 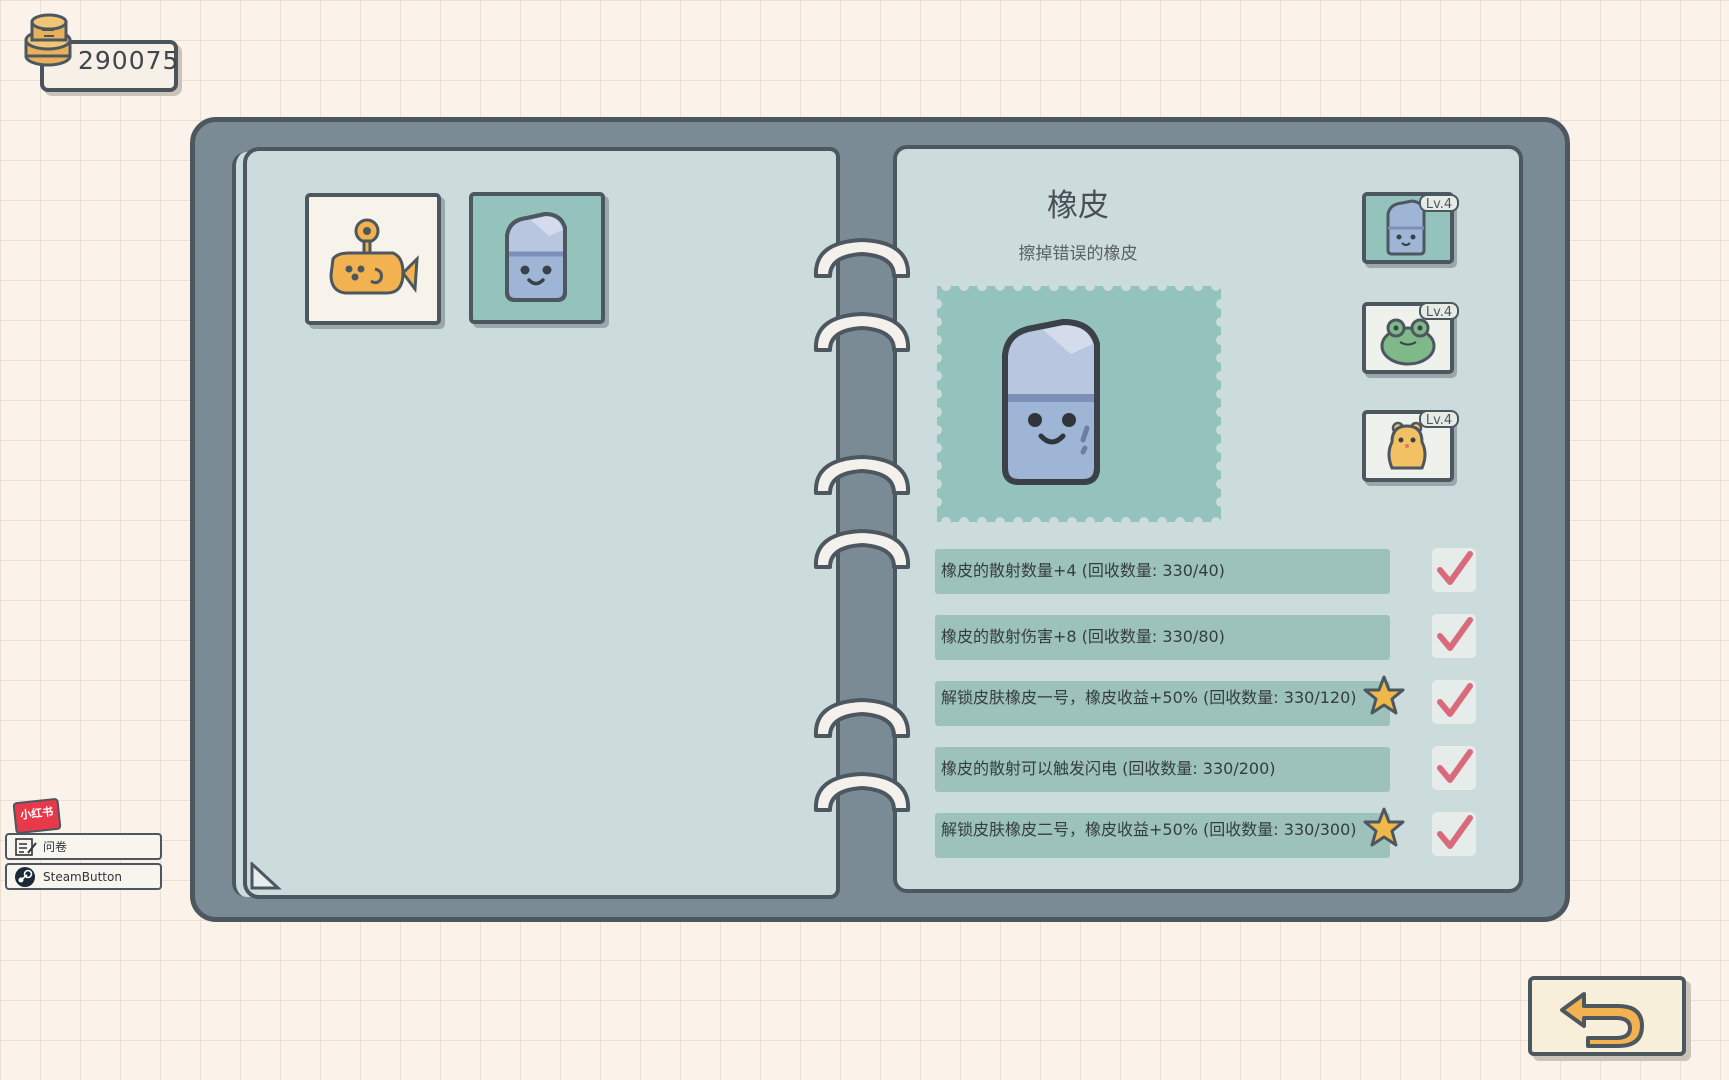 What do you see at coordinates (1078, 206) in the screenshot?
I see `item-title: 橡皮` at bounding box center [1078, 206].